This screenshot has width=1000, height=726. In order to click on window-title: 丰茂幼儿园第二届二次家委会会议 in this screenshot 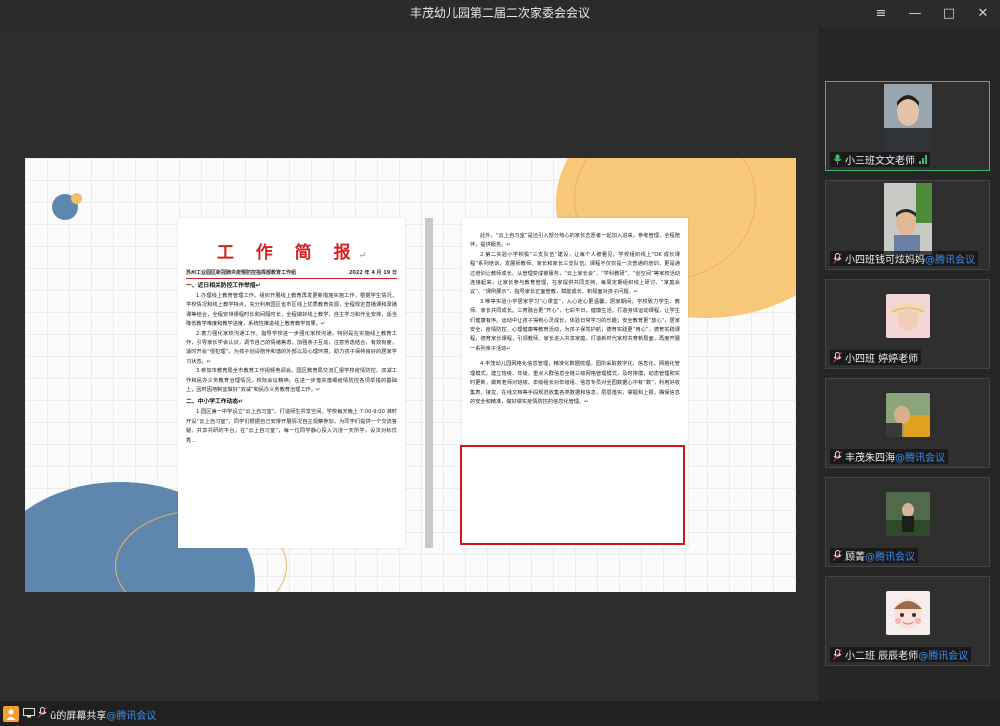, I will do `click(499, 13)`.